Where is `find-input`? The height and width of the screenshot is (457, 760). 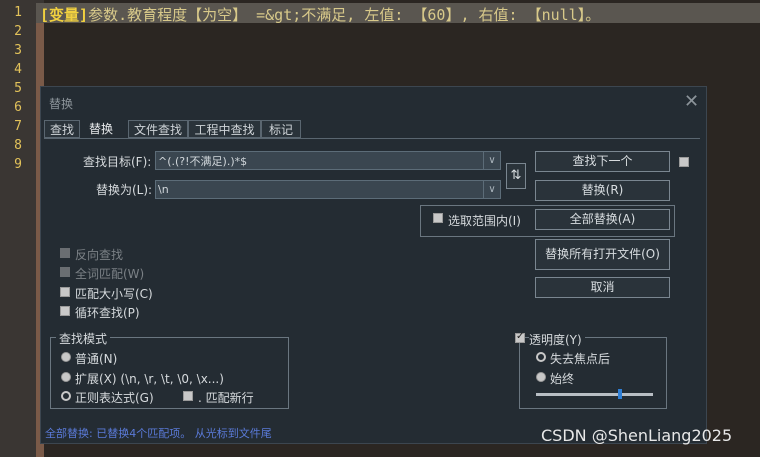 find-input is located at coordinates (318, 160).